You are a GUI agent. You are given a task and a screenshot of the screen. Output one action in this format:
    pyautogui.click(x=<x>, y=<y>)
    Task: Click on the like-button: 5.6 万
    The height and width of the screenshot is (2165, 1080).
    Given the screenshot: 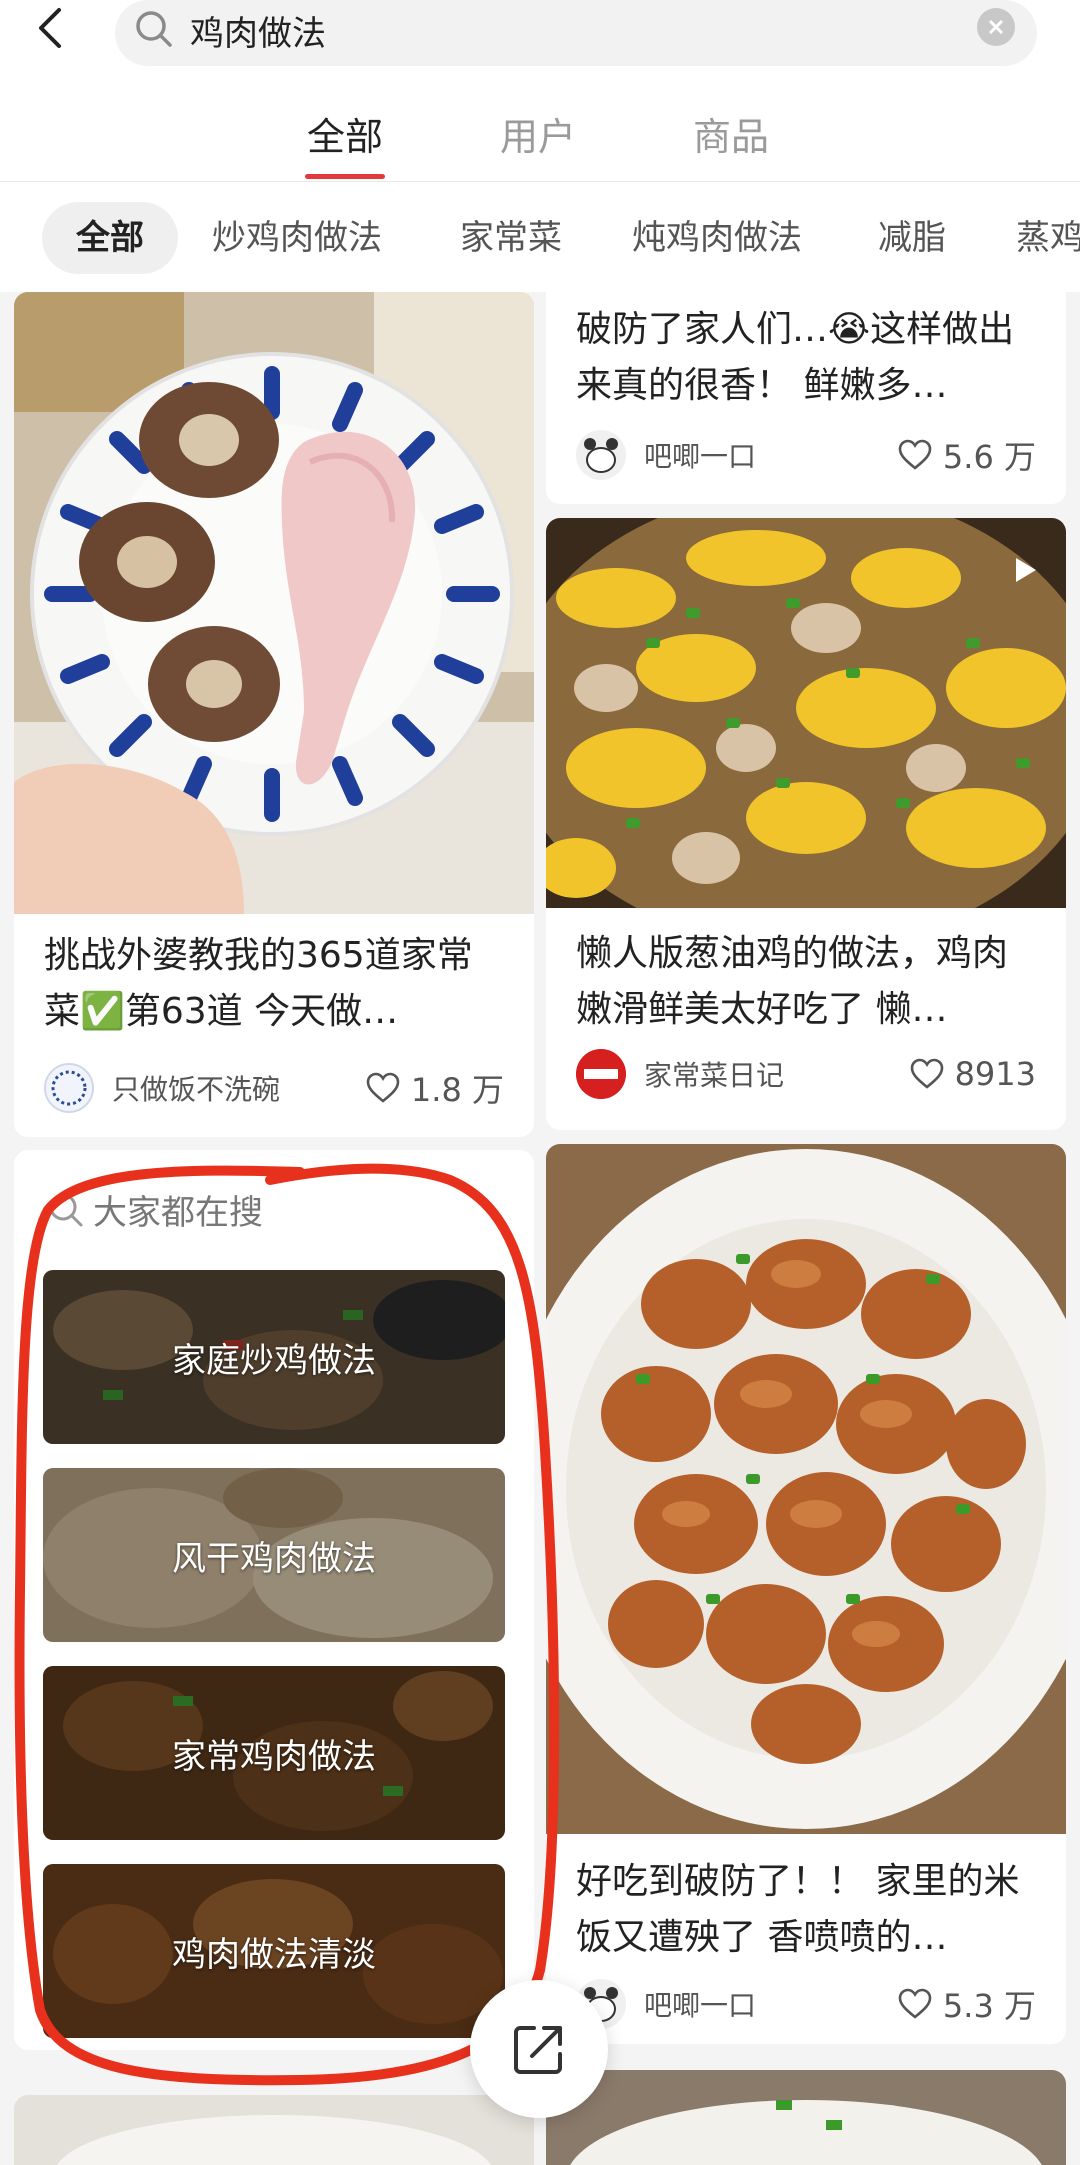 What is the action you would take?
    pyautogui.click(x=966, y=455)
    